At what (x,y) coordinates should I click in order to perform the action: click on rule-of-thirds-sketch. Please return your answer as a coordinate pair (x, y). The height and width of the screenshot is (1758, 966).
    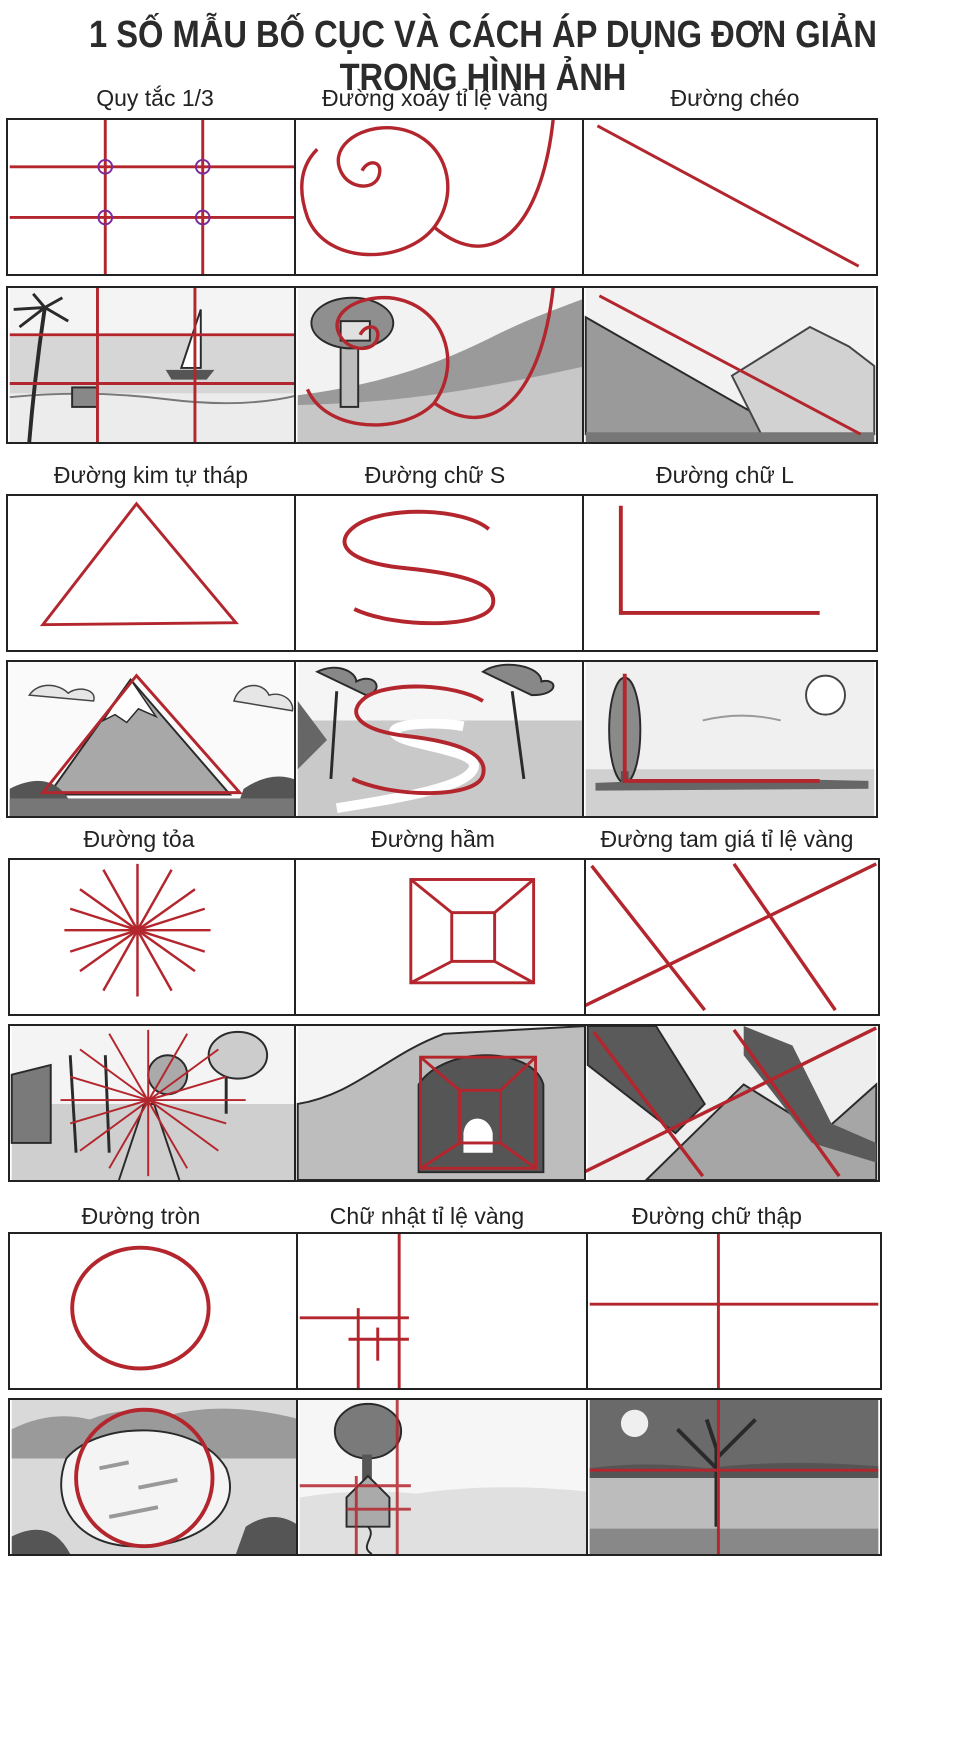
    Looking at the image, I should click on (154, 365).